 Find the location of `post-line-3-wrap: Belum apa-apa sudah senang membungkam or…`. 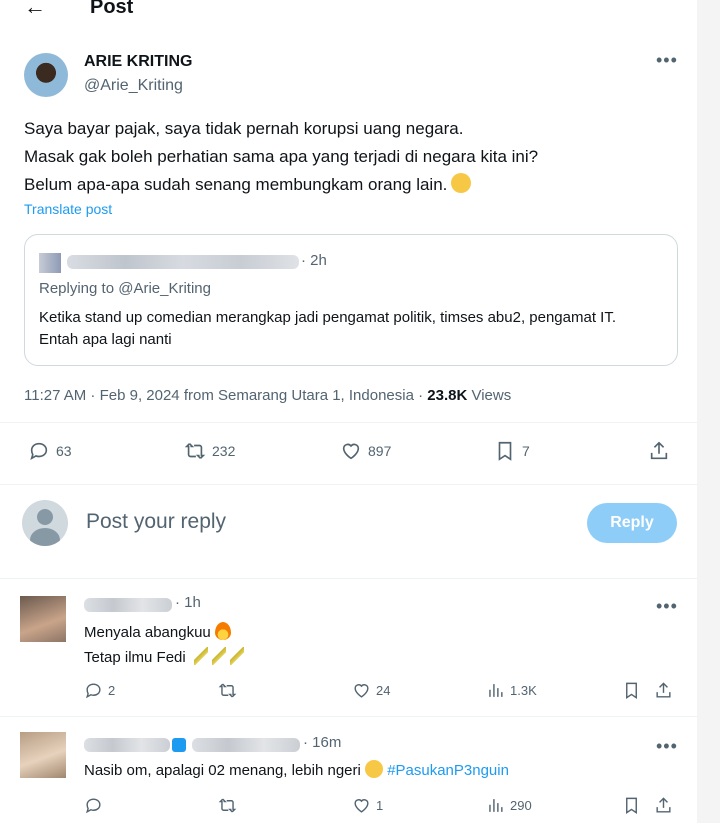

post-line-3-wrap: Belum apa-apa sudah senang membungkam or… is located at coordinates (344, 185).